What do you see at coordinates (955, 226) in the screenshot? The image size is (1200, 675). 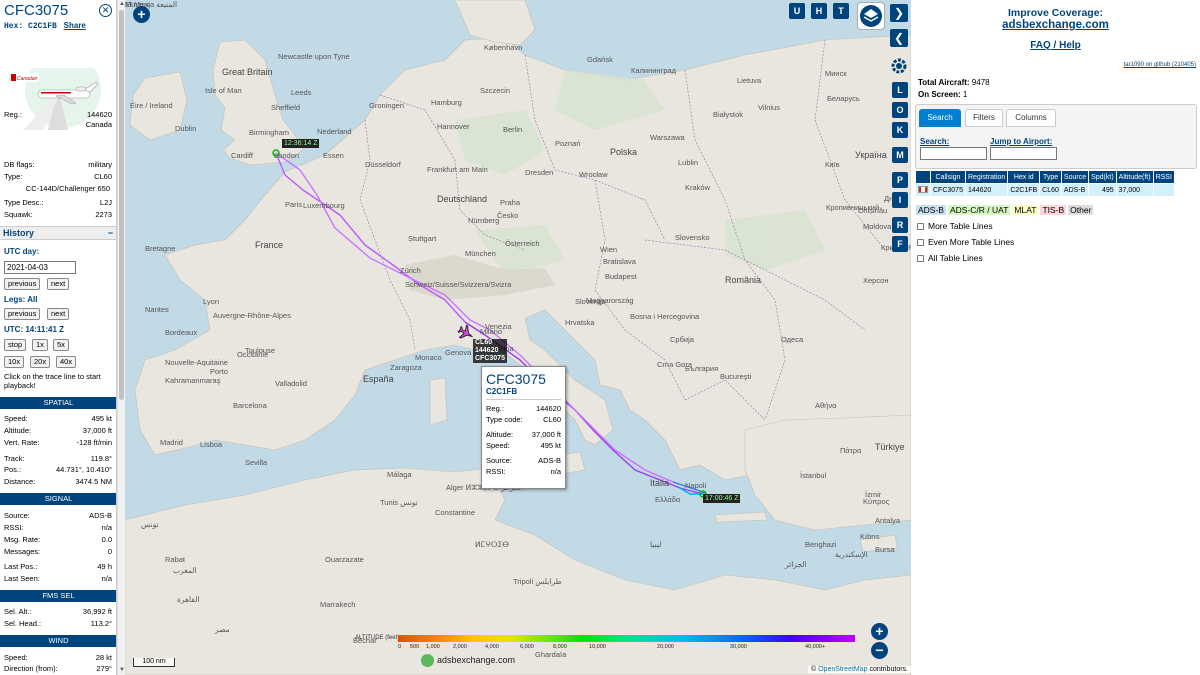 I see `more-lines-checkbox: More Table Lines` at bounding box center [955, 226].